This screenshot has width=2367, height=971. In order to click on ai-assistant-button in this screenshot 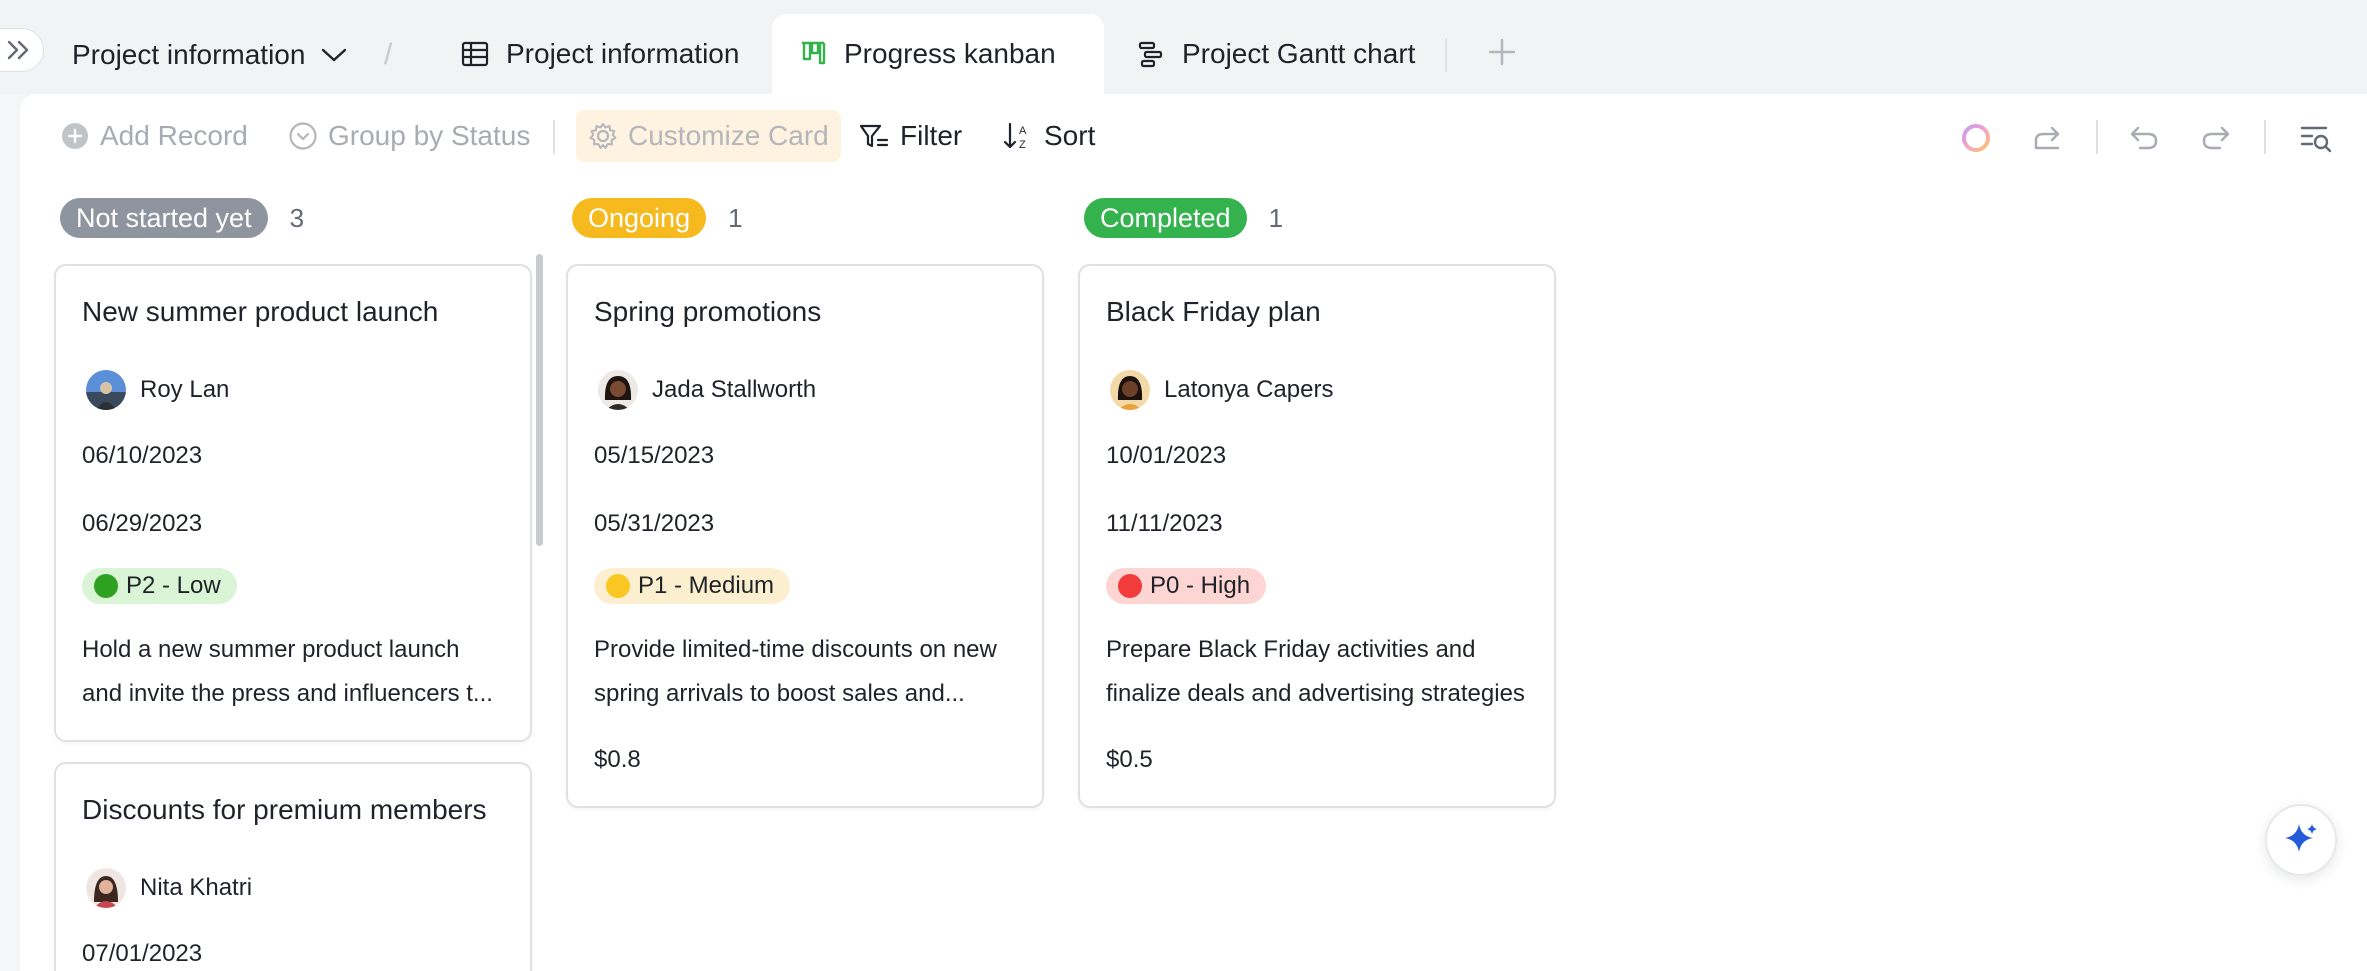, I will do `click(2301, 840)`.